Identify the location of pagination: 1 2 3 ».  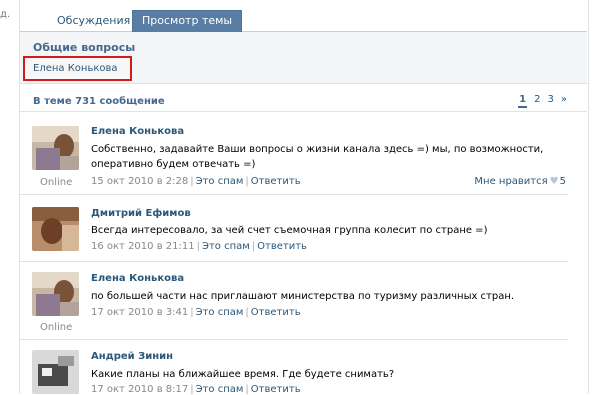
(539, 101).